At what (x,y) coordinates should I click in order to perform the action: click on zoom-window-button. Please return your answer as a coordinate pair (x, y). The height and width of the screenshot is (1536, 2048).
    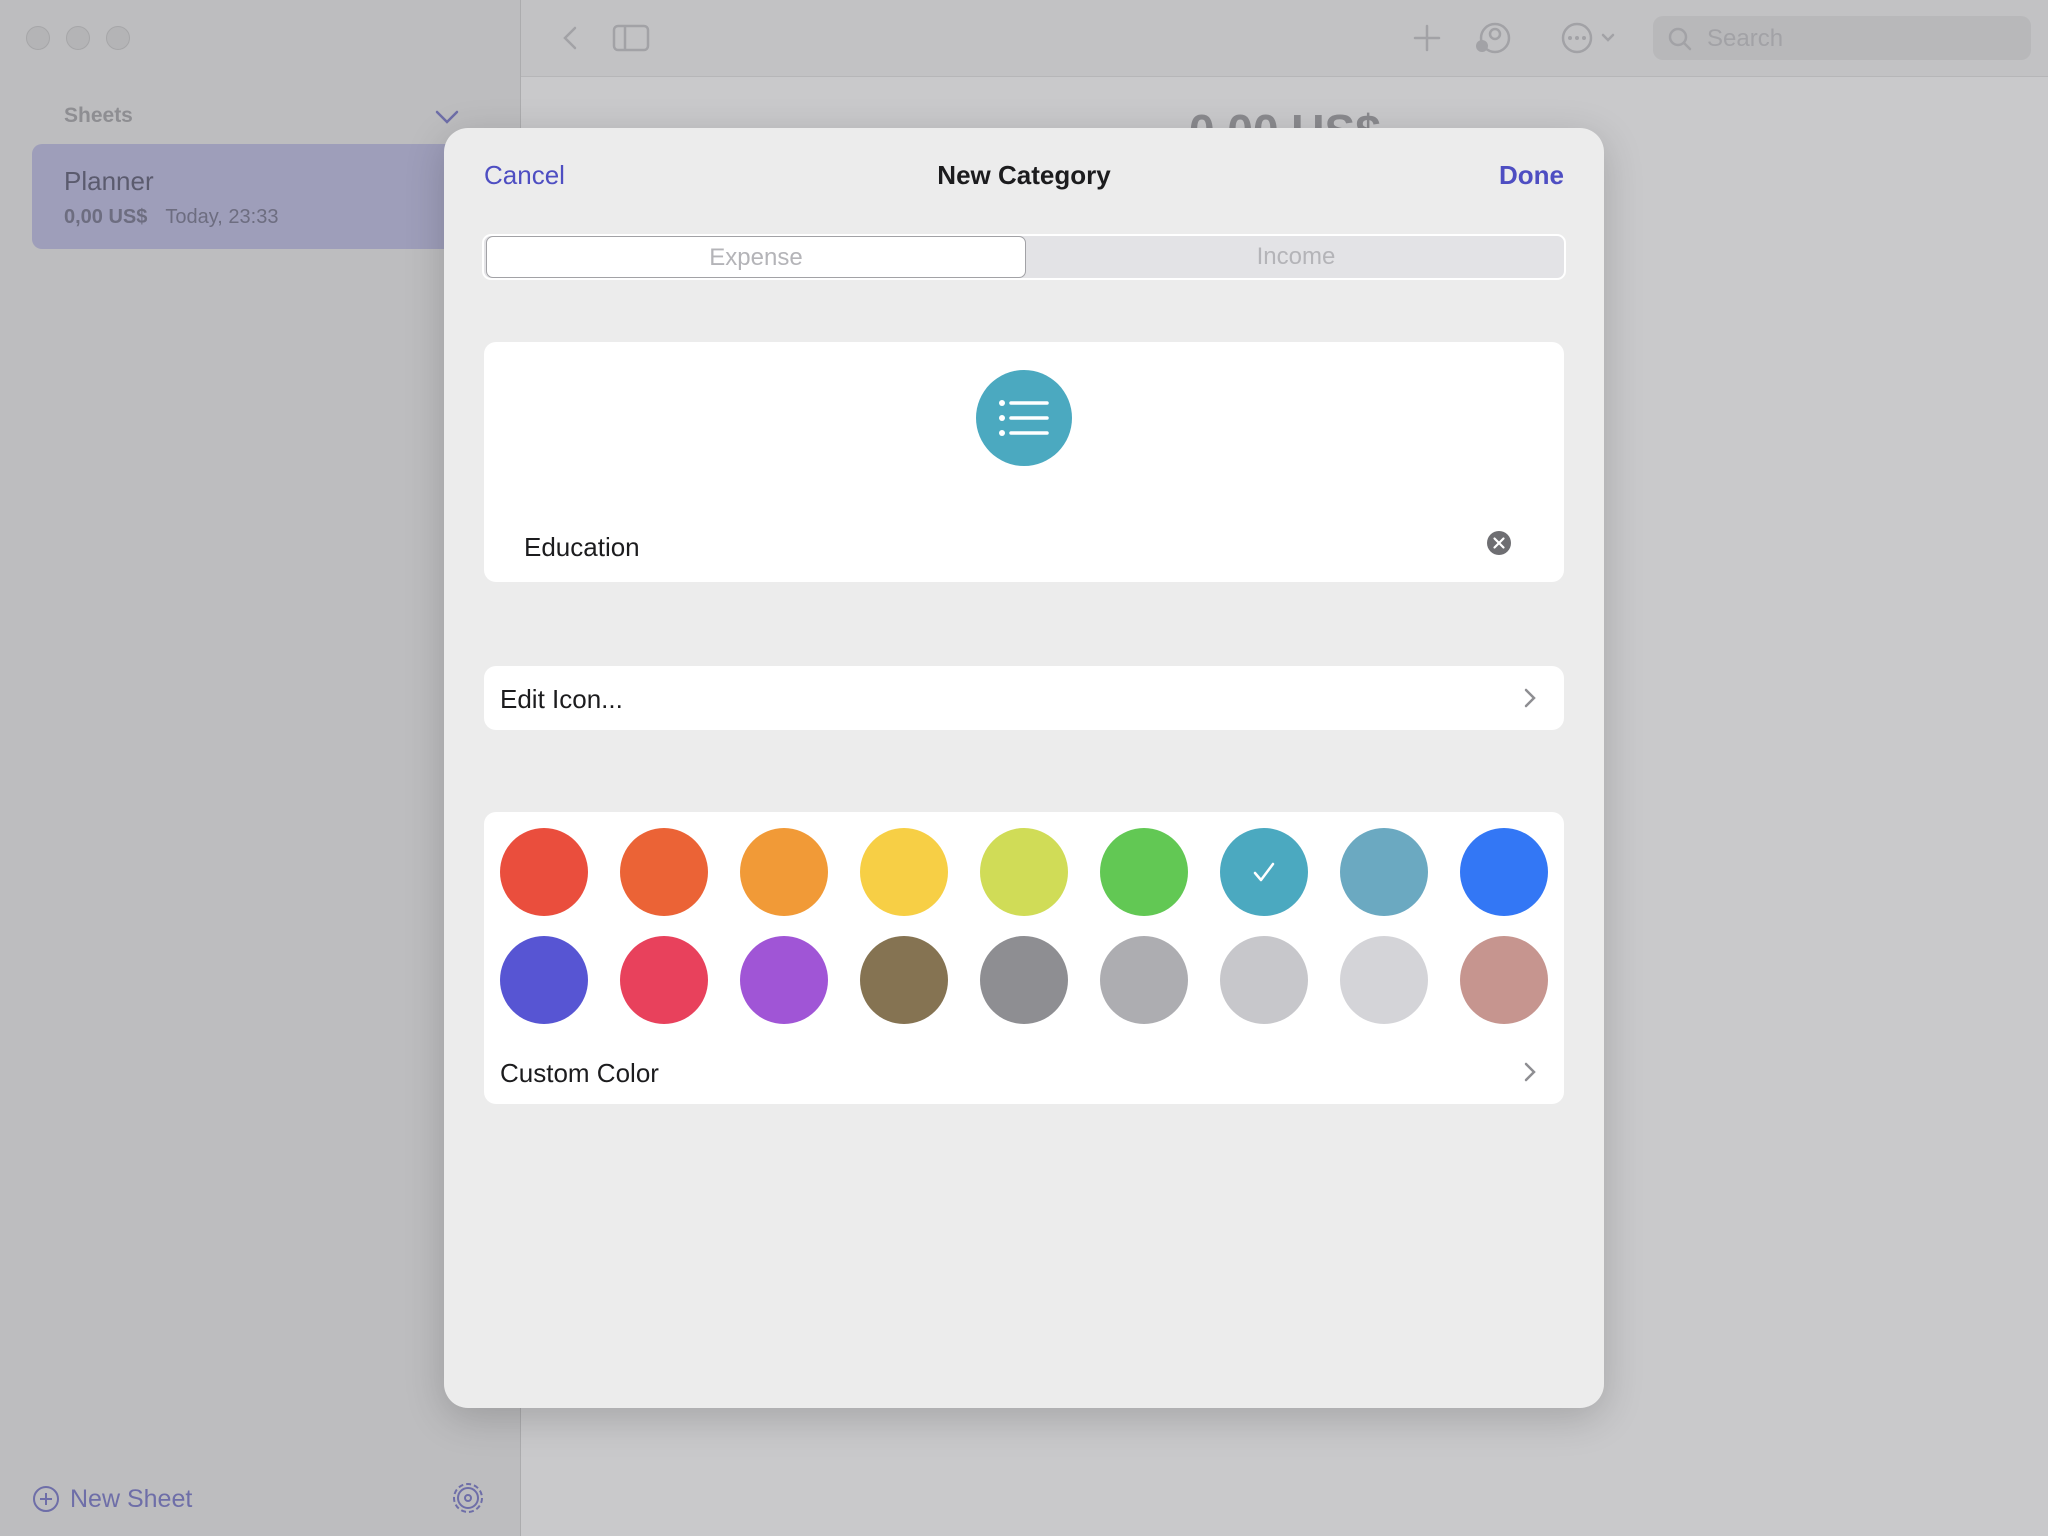
    Looking at the image, I should click on (118, 38).